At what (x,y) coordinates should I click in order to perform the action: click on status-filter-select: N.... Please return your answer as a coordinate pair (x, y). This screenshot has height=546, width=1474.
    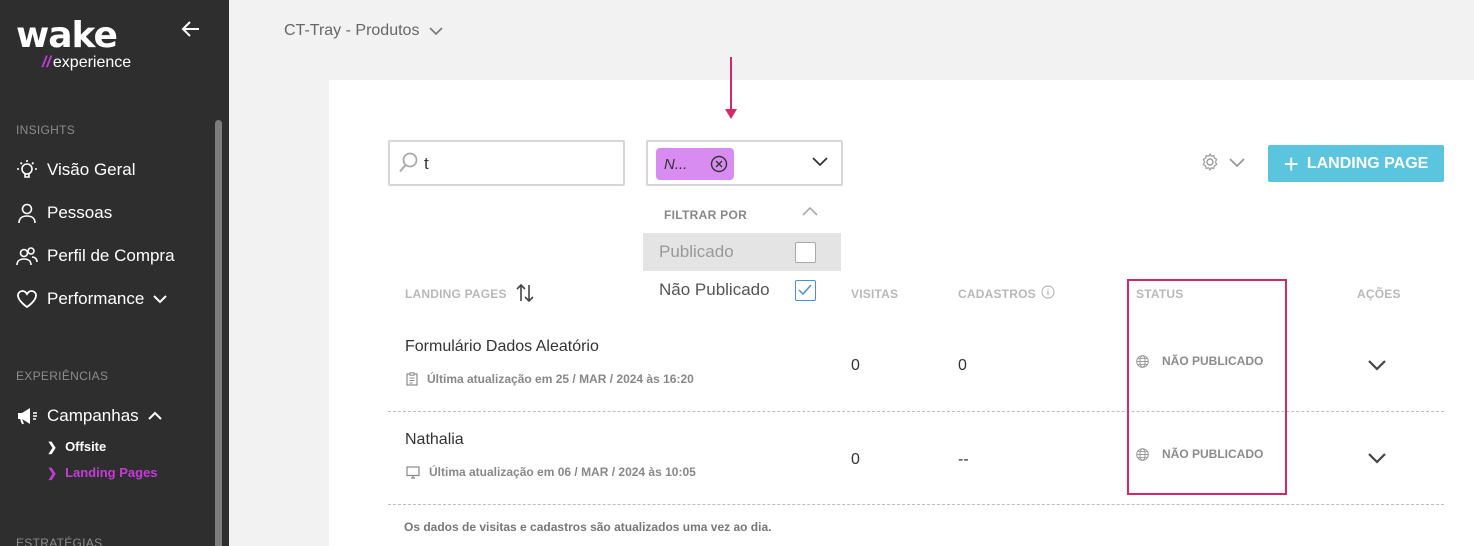
    Looking at the image, I should click on (744, 163).